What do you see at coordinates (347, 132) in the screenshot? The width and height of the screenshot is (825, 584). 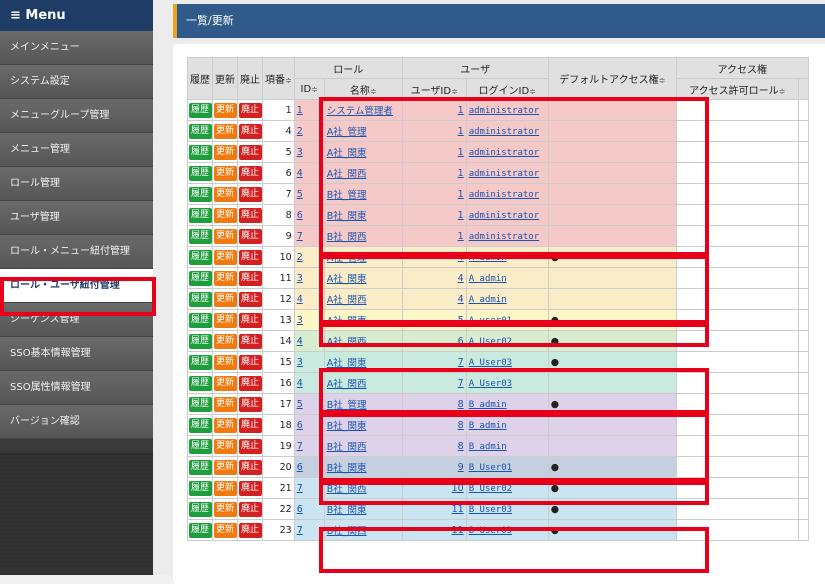 I see `role-name-link: A社_管理` at bounding box center [347, 132].